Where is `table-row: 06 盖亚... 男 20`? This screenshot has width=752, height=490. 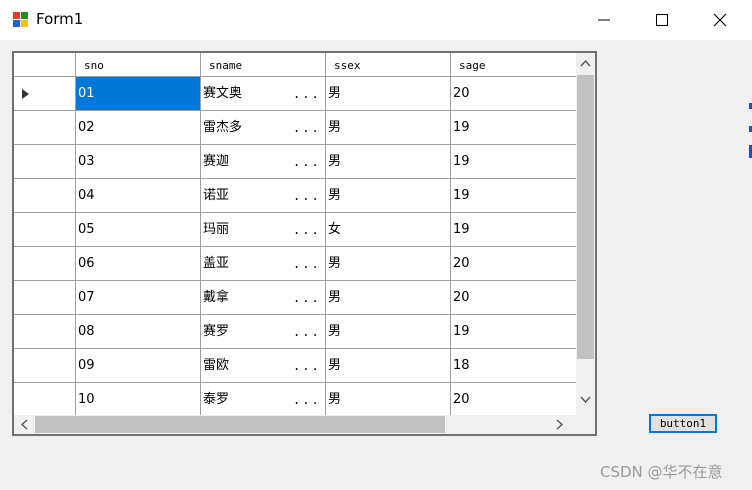
table-row: 06 盖亚... 男 20 is located at coordinates (295, 264).